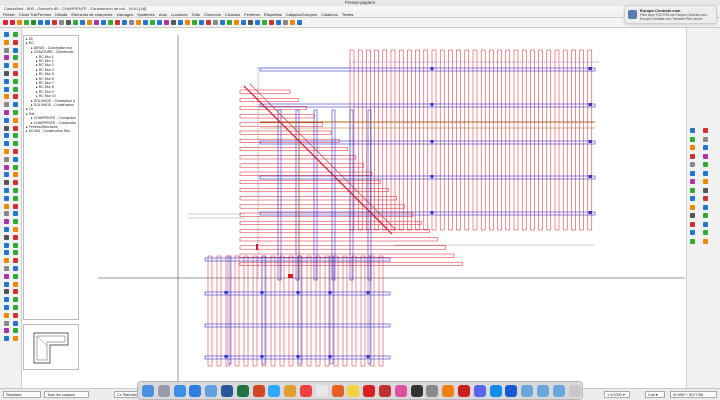 The height and width of the screenshot is (400, 720). Describe the element at coordinates (53, 101) in the screenshot. I see `tree-item: ▸ SOLIVAGE - Conception p` at that location.